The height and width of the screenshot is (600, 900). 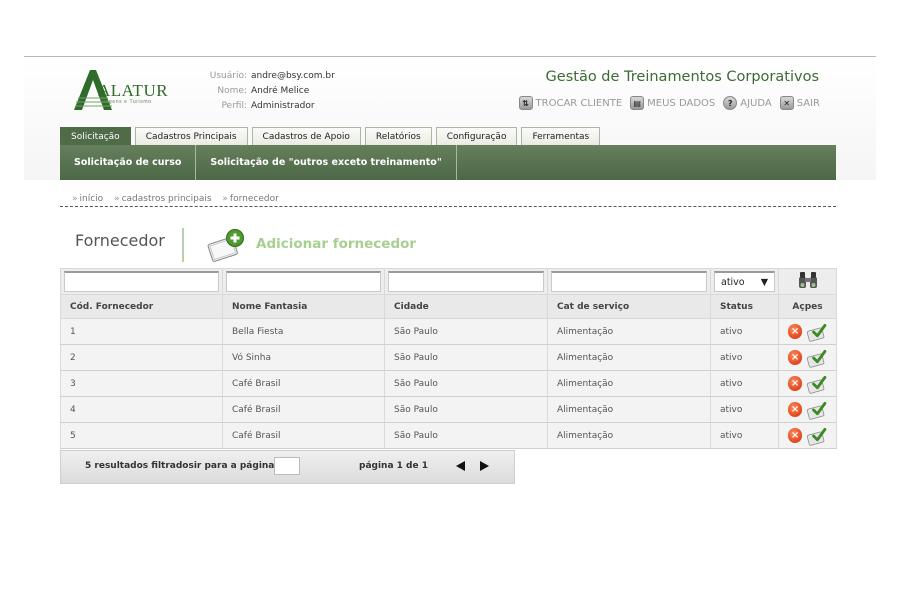 What do you see at coordinates (234, 106) in the screenshot?
I see `perfil-label: Perfil:` at bounding box center [234, 106].